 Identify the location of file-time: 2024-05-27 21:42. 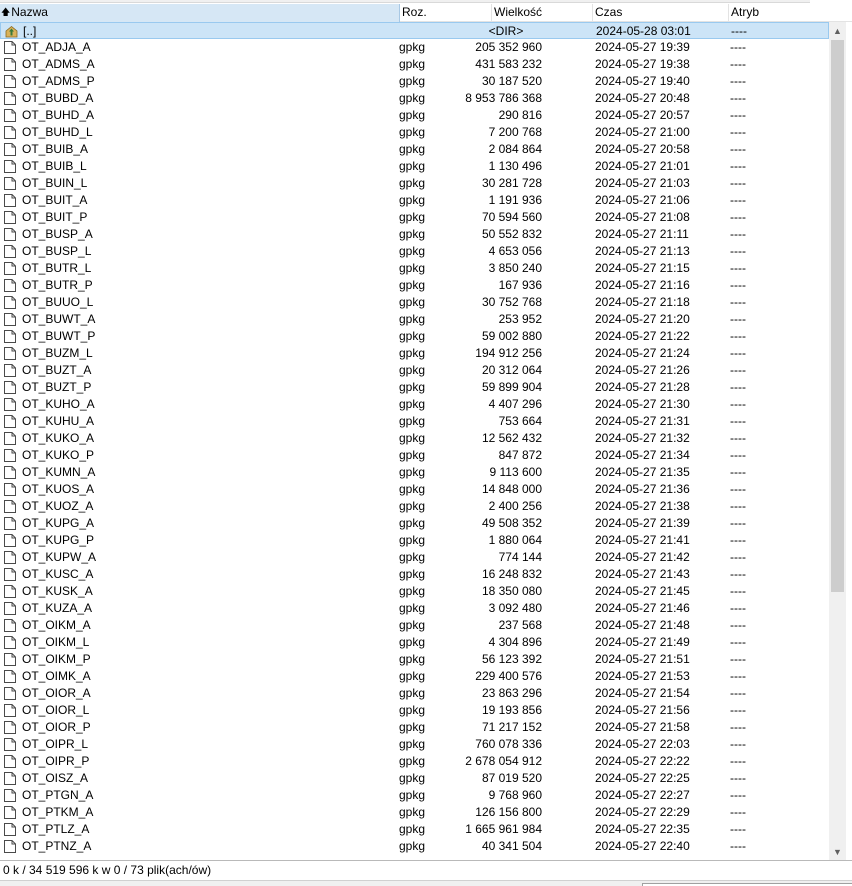
(642, 557).